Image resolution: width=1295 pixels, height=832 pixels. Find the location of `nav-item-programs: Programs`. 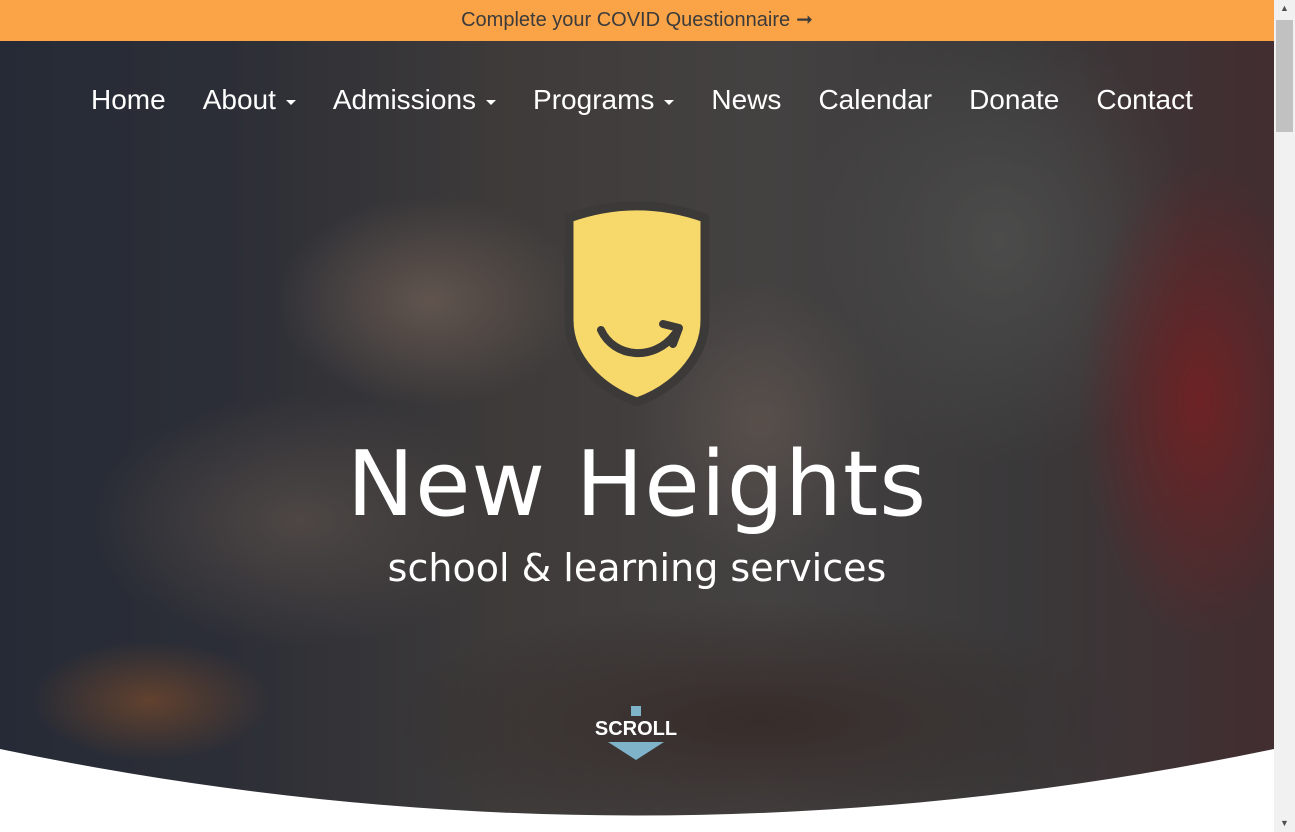

nav-item-programs: Programs is located at coordinates (604, 100).